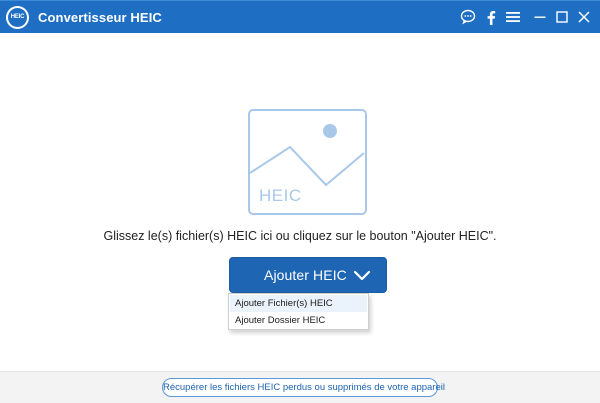  I want to click on window-title: Convertisseur HEIC, so click(100, 17).